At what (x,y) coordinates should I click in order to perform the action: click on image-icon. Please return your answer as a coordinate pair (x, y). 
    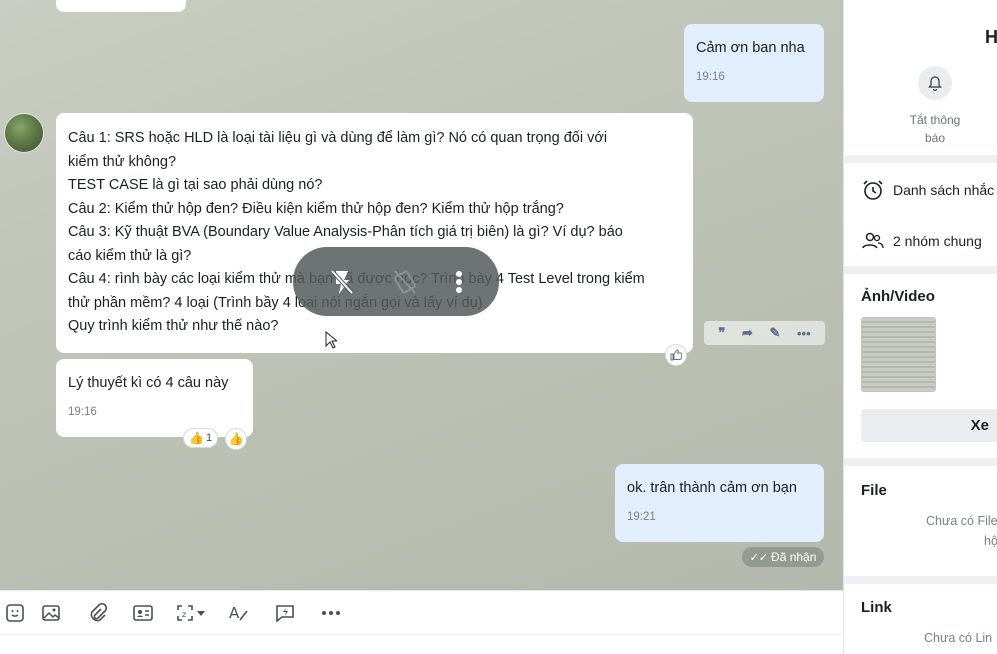
    Looking at the image, I should click on (51, 612).